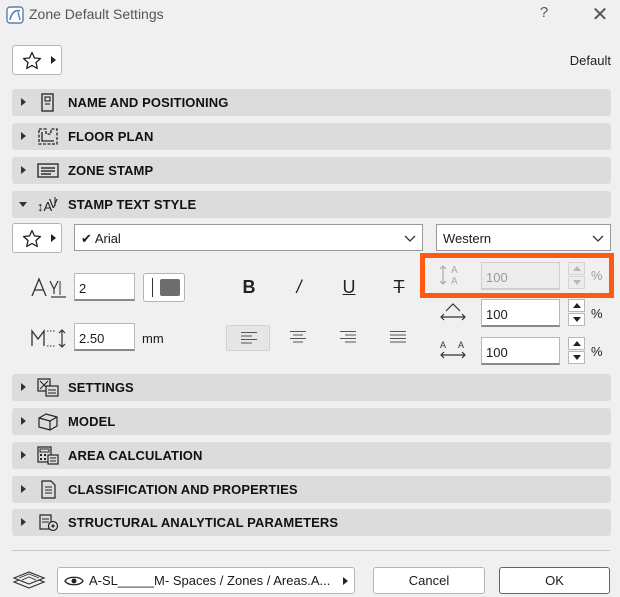 Image resolution: width=620 pixels, height=597 pixels. I want to click on character-spacing-down, so click(576, 319).